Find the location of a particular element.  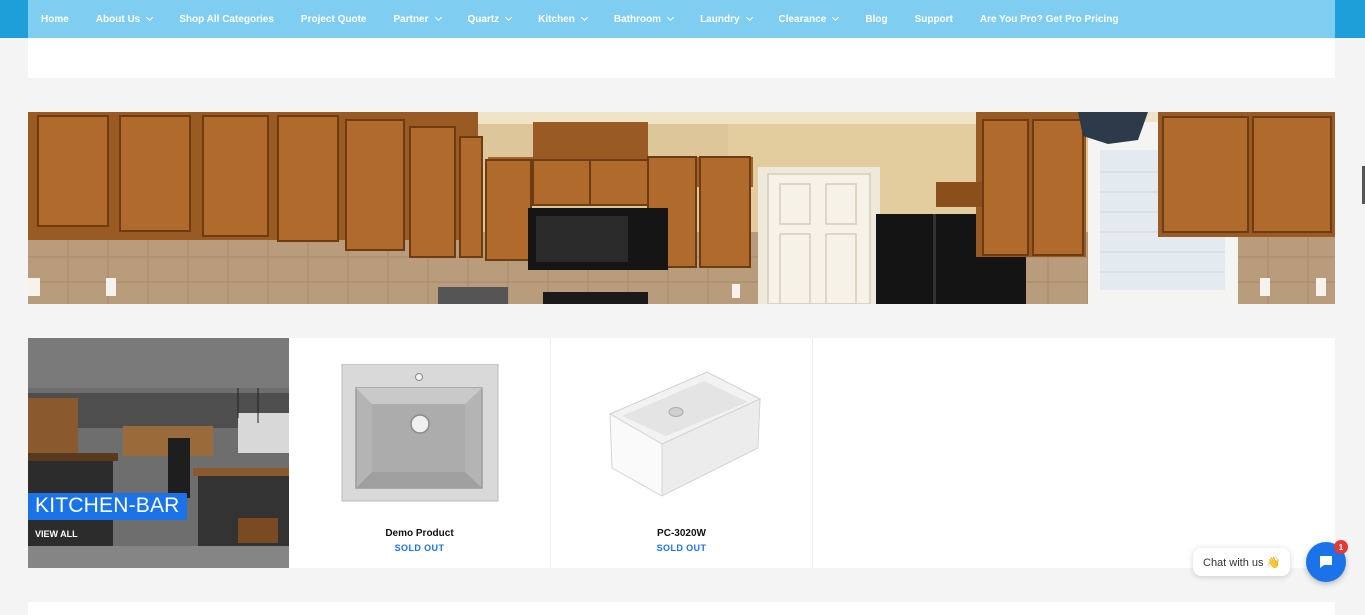

nav-item-label: Support is located at coordinates (933, 19).